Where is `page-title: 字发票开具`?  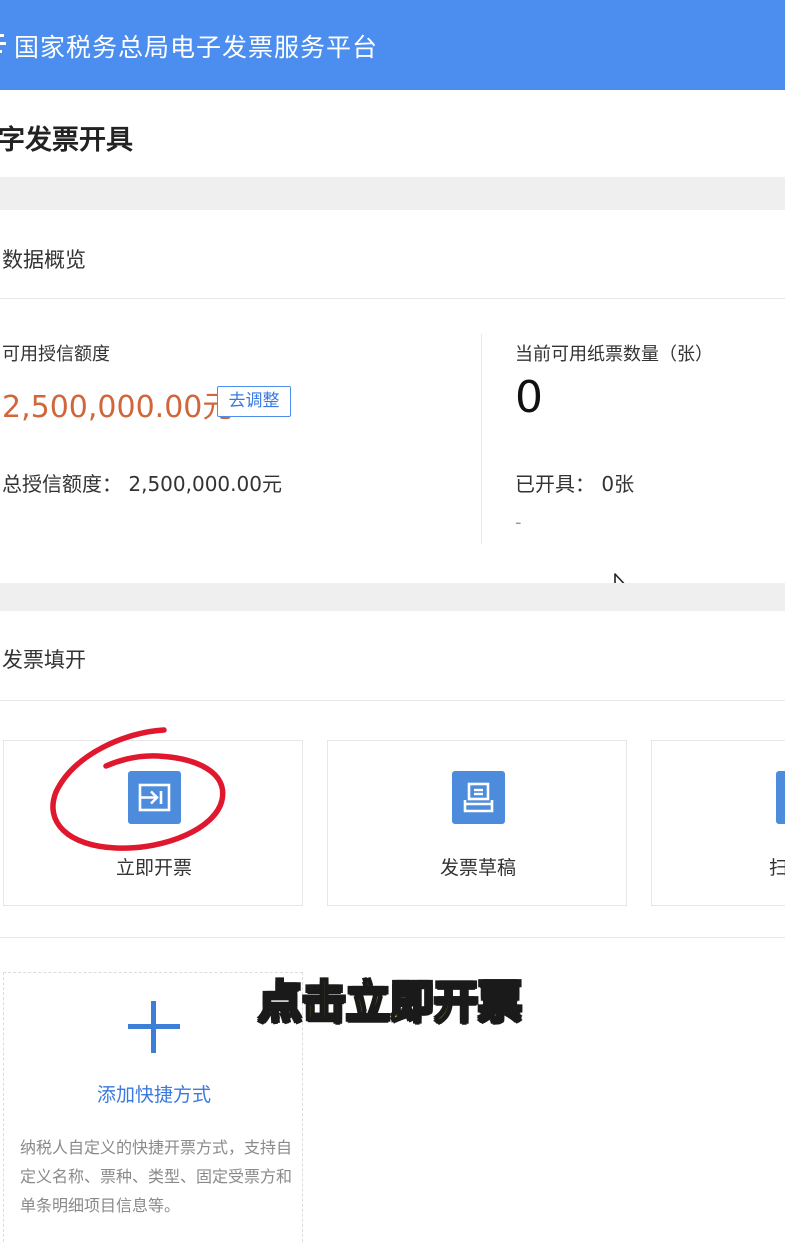
page-title: 字发票开具 is located at coordinates (66, 140).